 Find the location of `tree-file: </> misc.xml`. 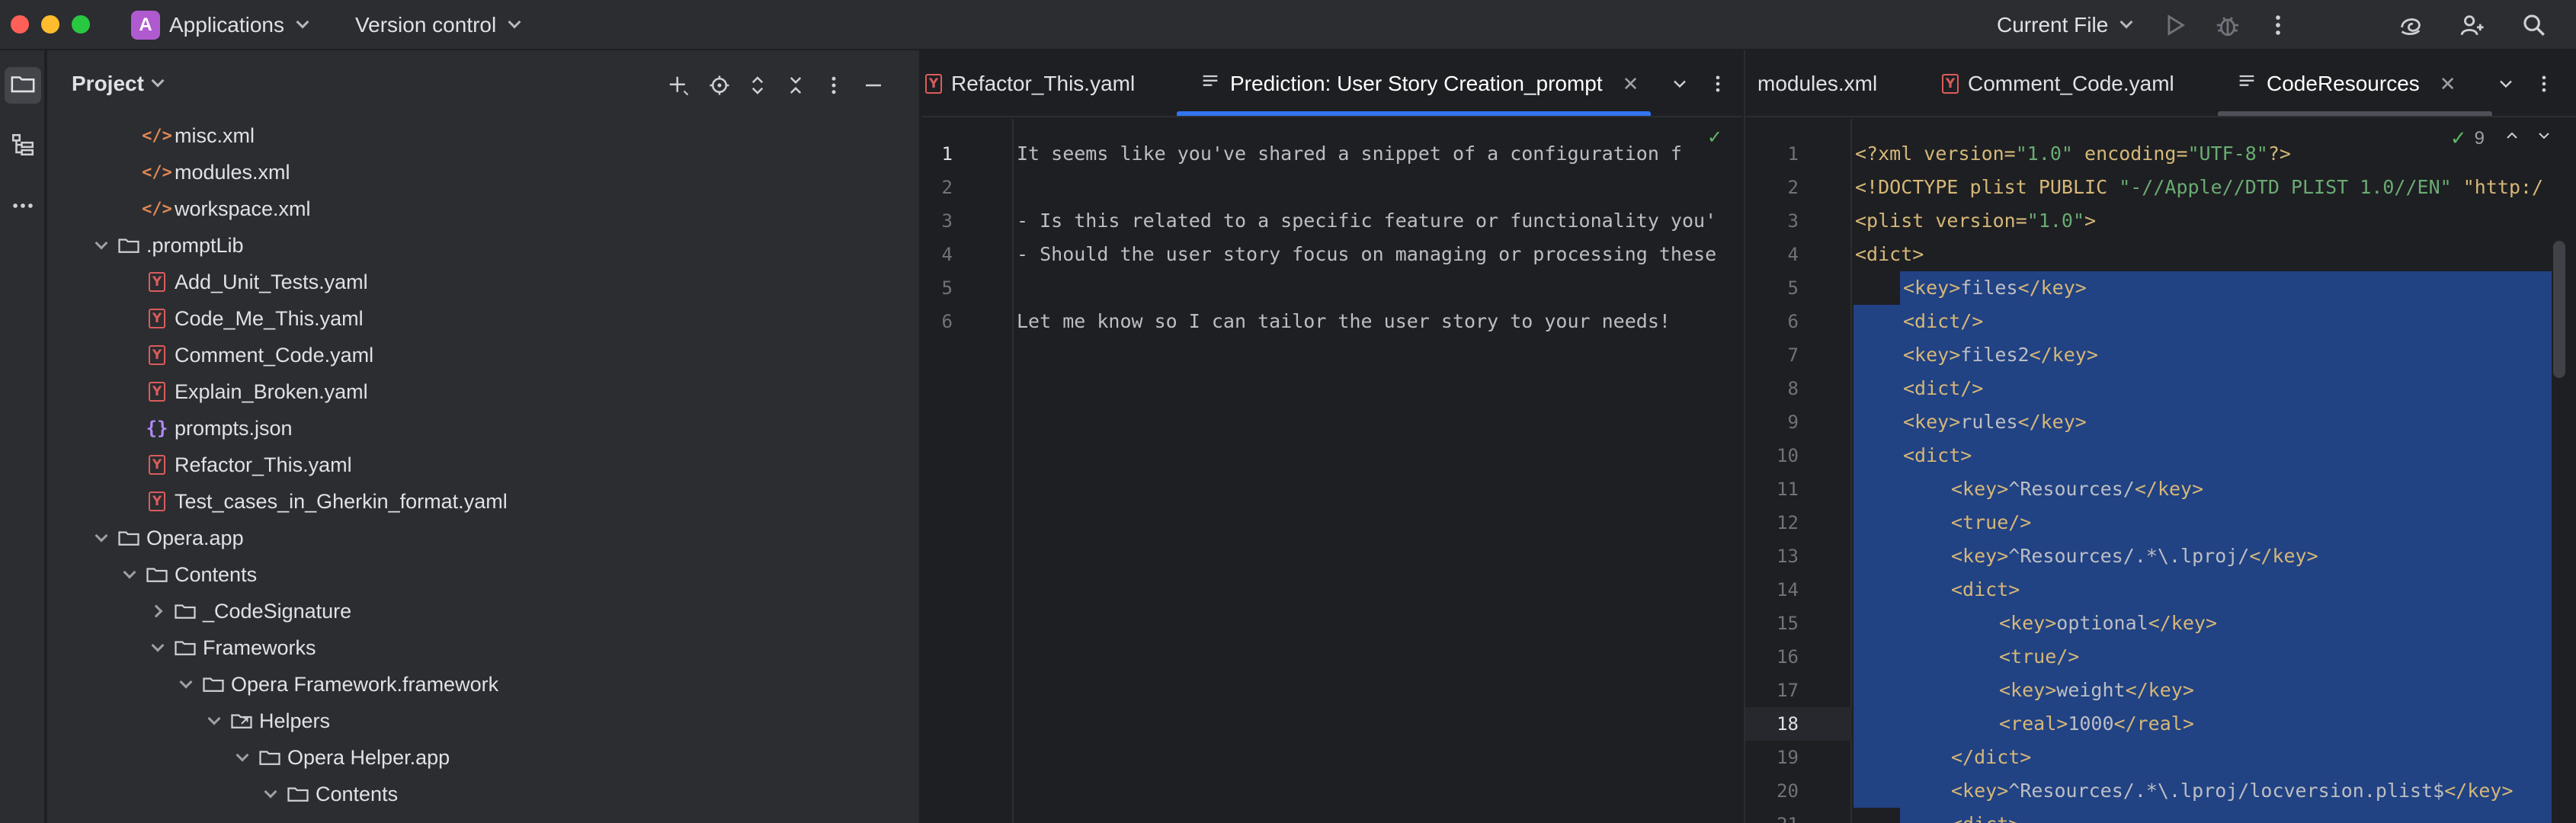

tree-file: </> misc.xml is located at coordinates (186, 136).